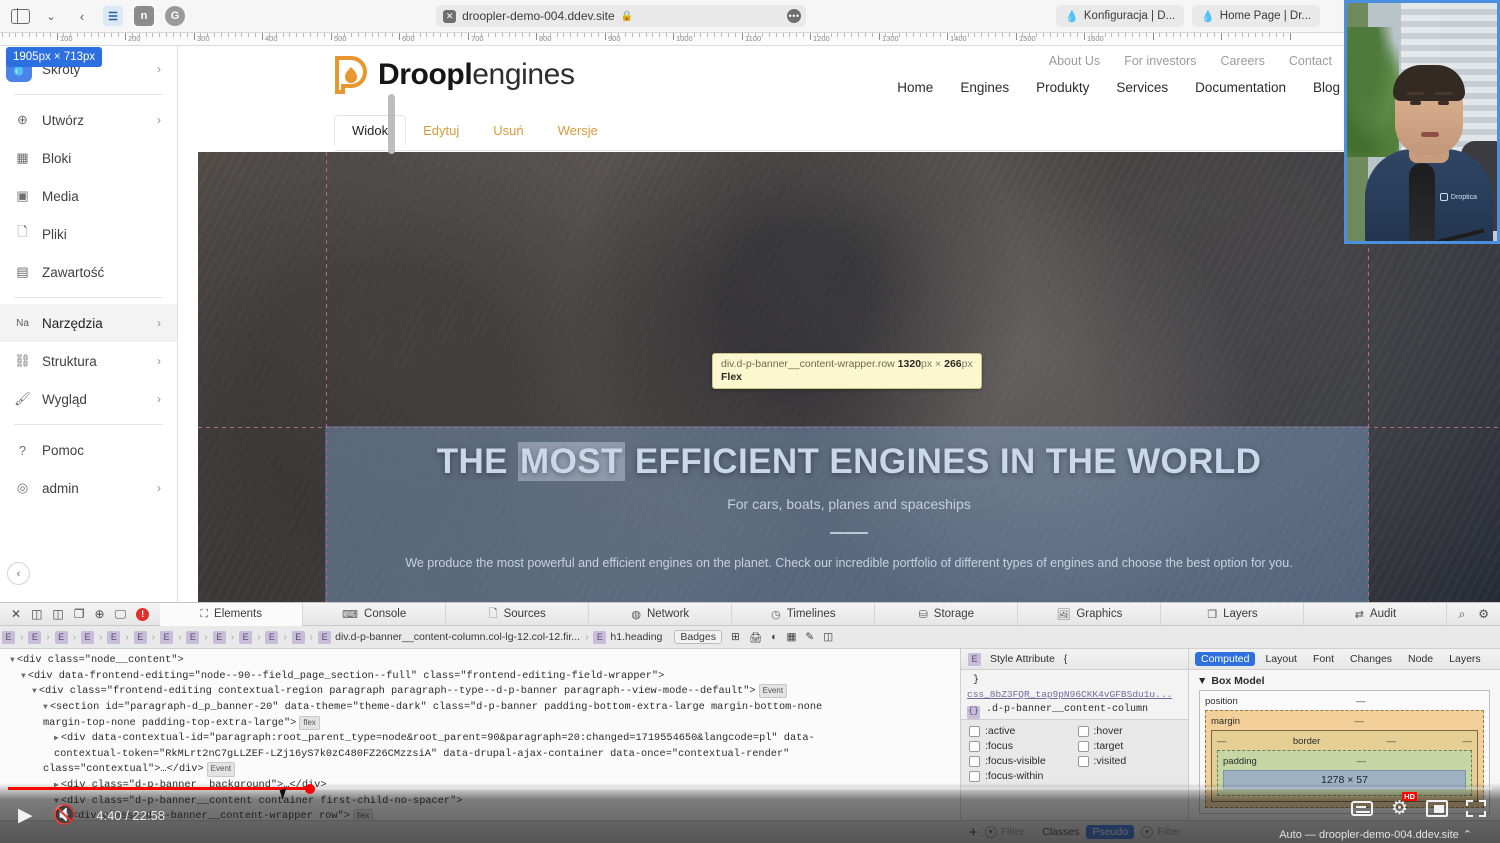 The height and width of the screenshot is (843, 1500). What do you see at coordinates (113, 16) in the screenshot?
I see `reader-mode-icon: ☰` at bounding box center [113, 16].